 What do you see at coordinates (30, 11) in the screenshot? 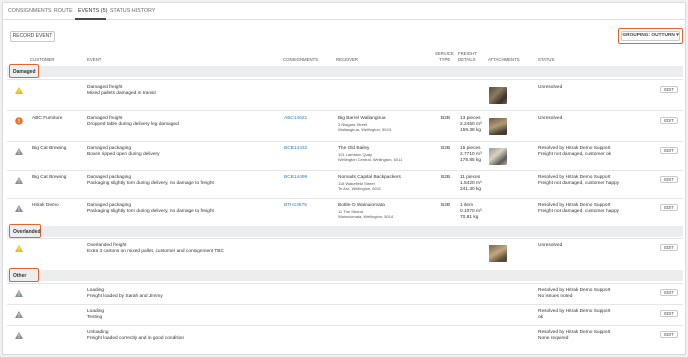
I see `tab-consignments: CONSIGNMENTS` at bounding box center [30, 11].